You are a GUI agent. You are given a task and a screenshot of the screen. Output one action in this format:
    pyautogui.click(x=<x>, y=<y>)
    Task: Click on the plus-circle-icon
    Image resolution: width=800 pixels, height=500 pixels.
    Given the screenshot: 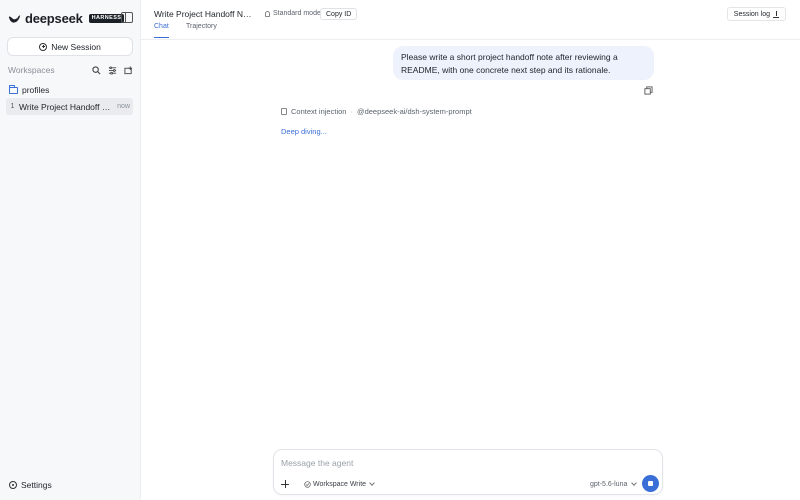 What is the action you would take?
    pyautogui.click(x=43, y=46)
    